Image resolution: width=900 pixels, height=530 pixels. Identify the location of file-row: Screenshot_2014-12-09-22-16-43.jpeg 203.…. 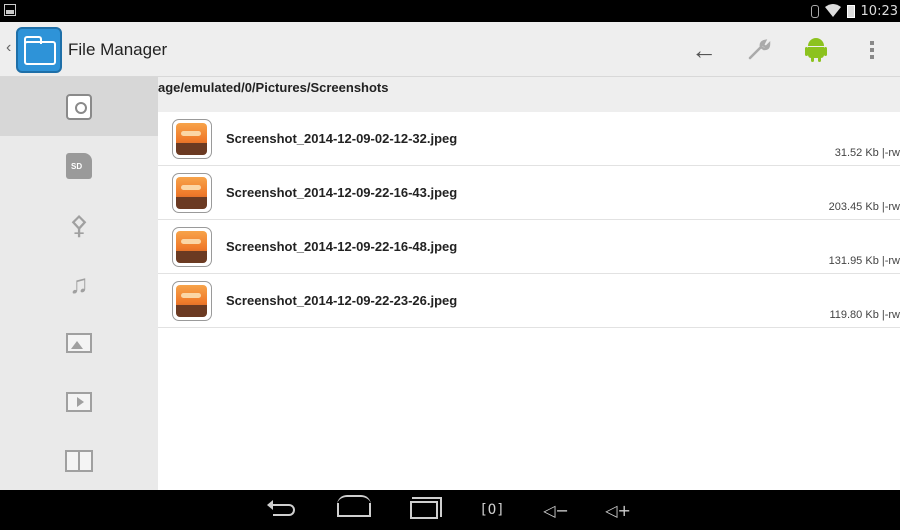
(529, 193).